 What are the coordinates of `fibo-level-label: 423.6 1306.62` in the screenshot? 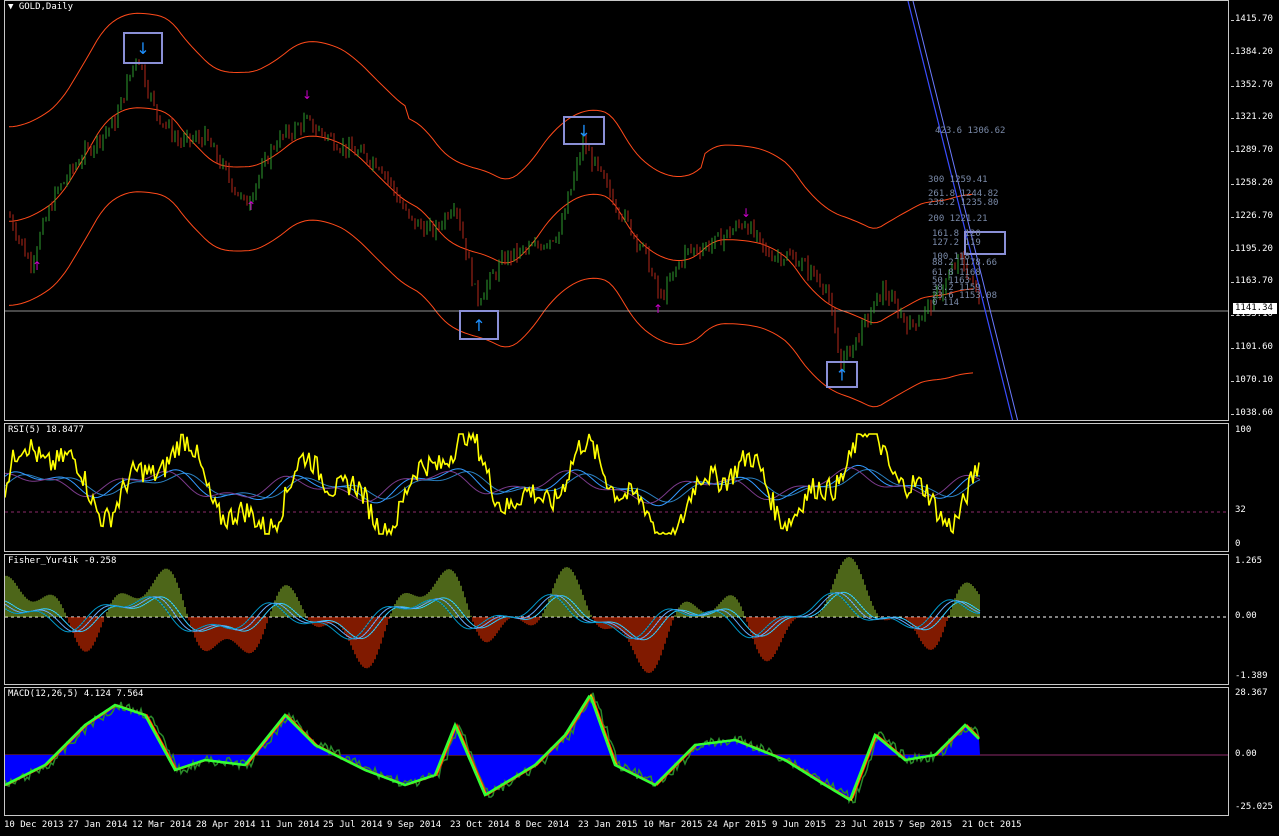 It's located at (970, 131).